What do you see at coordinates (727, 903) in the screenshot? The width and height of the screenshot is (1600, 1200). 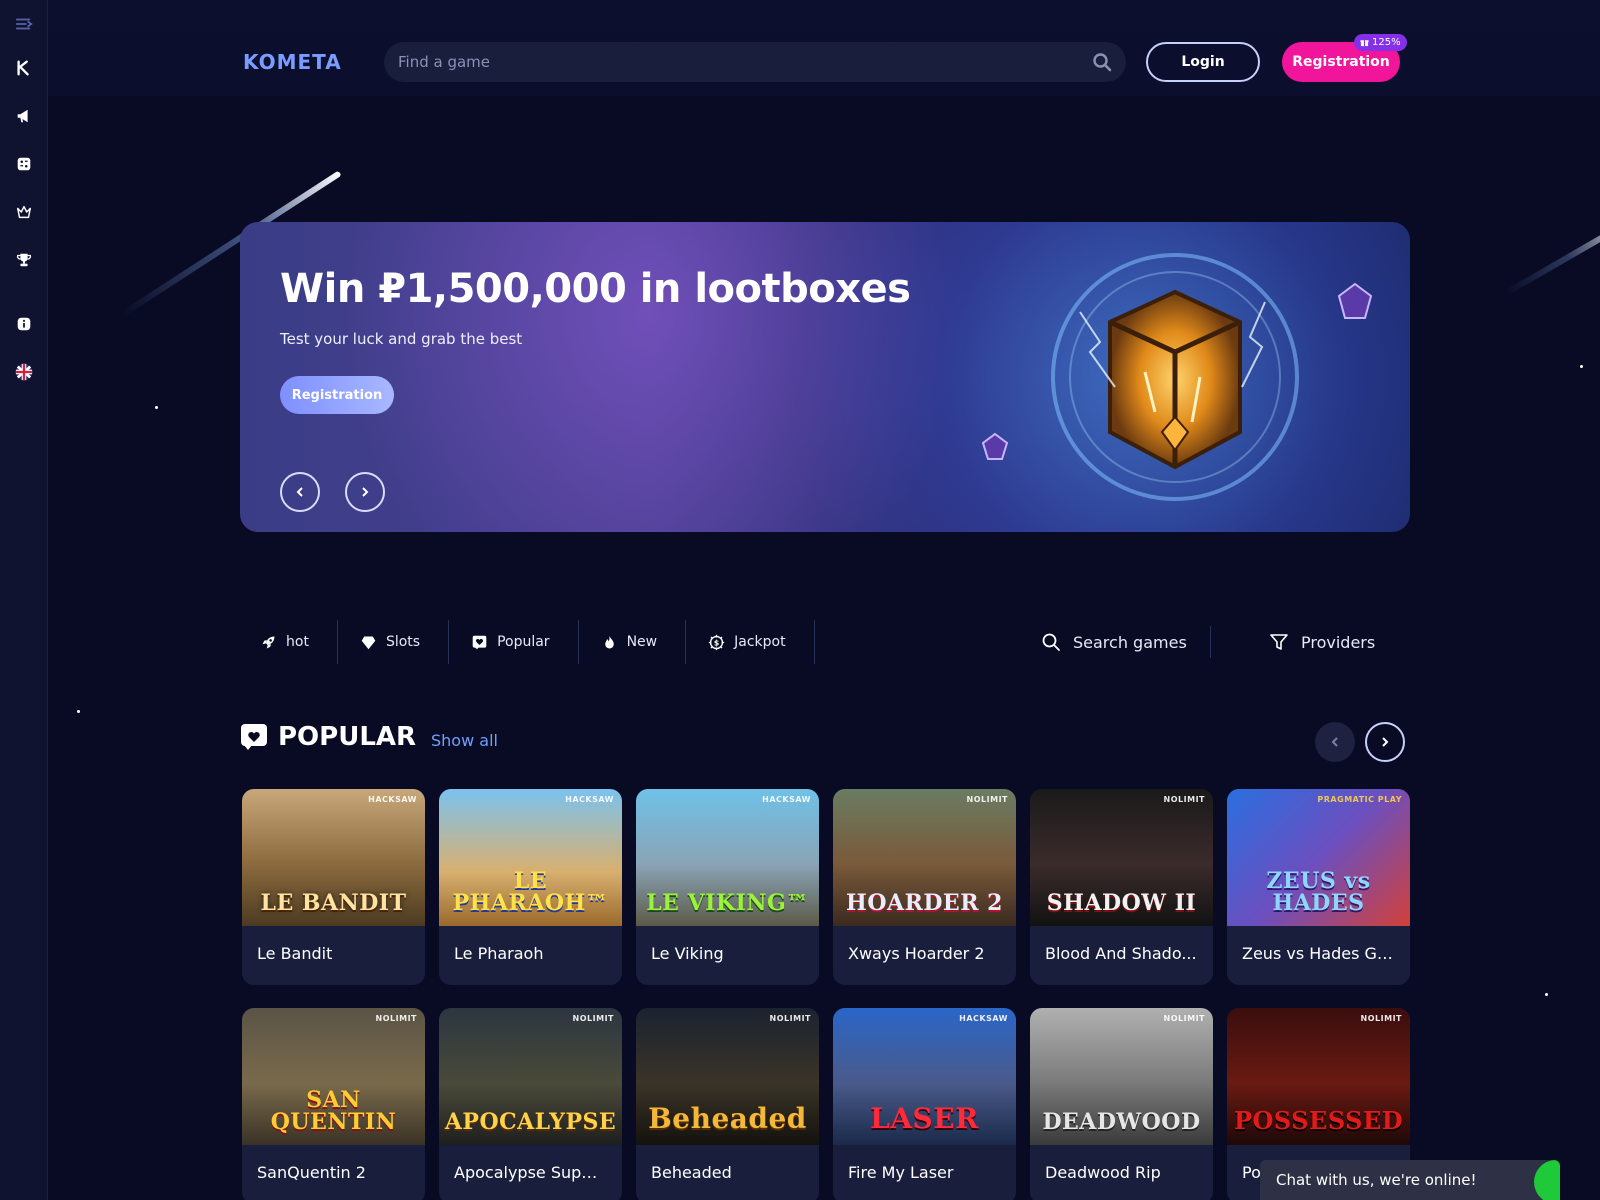 I see `game-logo-text: LE VIKING™` at bounding box center [727, 903].